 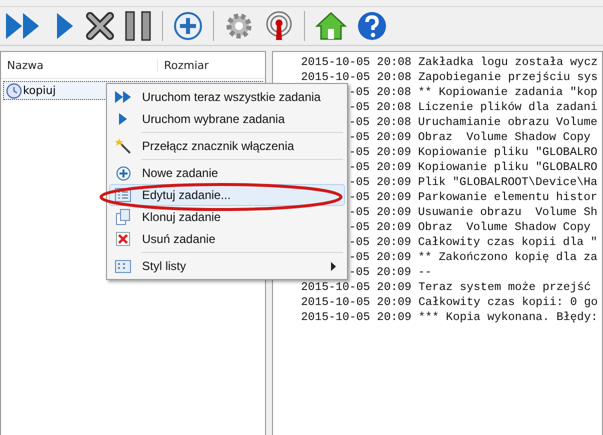 What do you see at coordinates (39, 90) in the screenshot?
I see `task-name: kopiuj` at bounding box center [39, 90].